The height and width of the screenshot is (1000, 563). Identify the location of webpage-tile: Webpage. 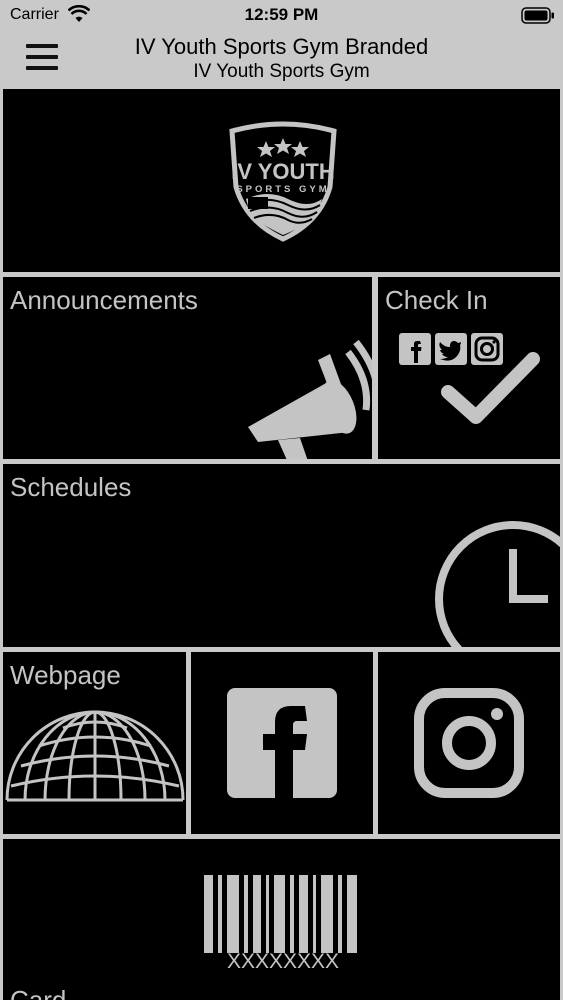
(94, 743).